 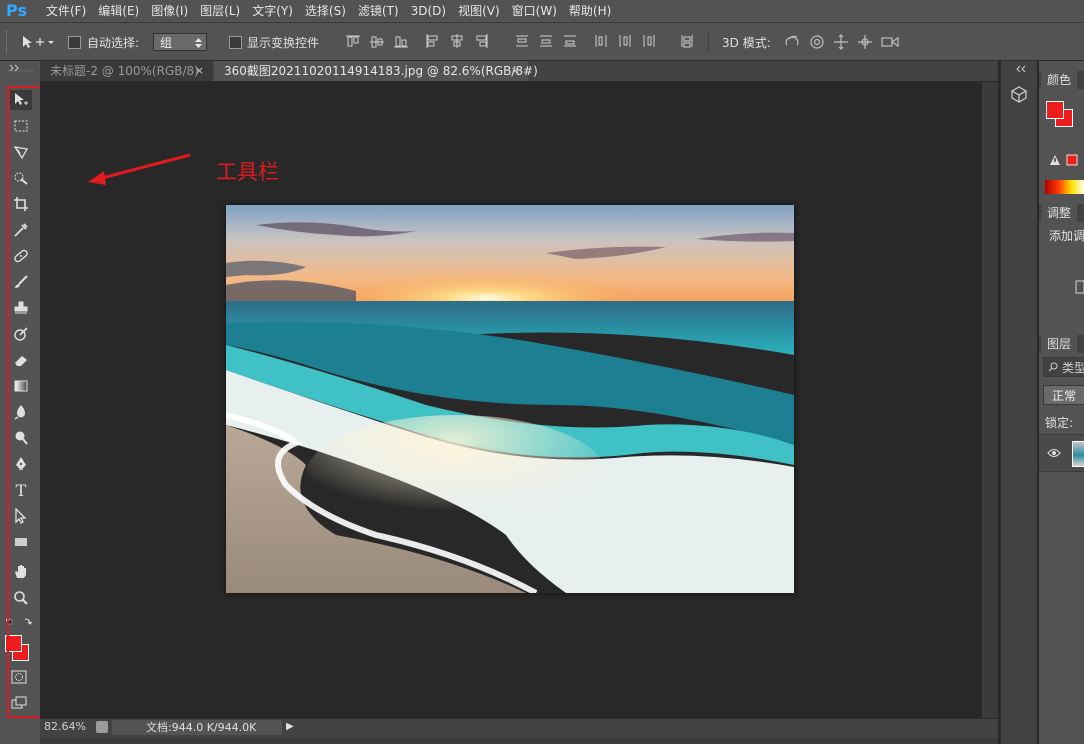 I want to click on menu-view: 视图(V), so click(x=479, y=11).